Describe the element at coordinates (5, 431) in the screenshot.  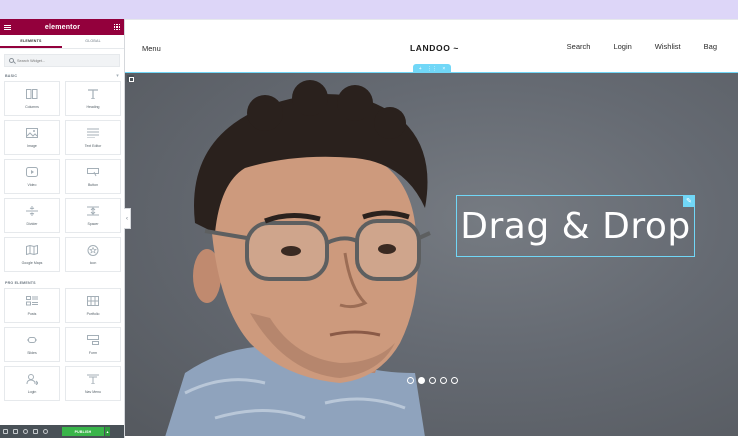
I see `settings-icon` at that location.